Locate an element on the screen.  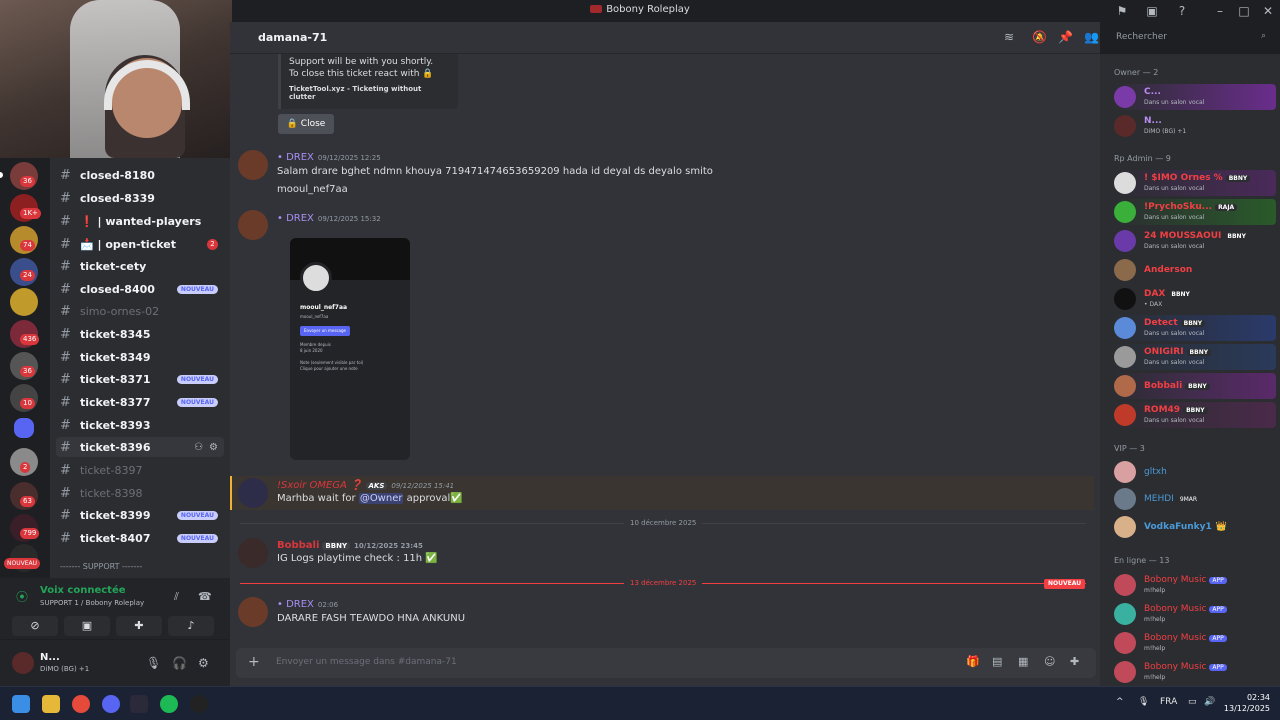
minimize-button: – is located at coordinates (1220, 11).